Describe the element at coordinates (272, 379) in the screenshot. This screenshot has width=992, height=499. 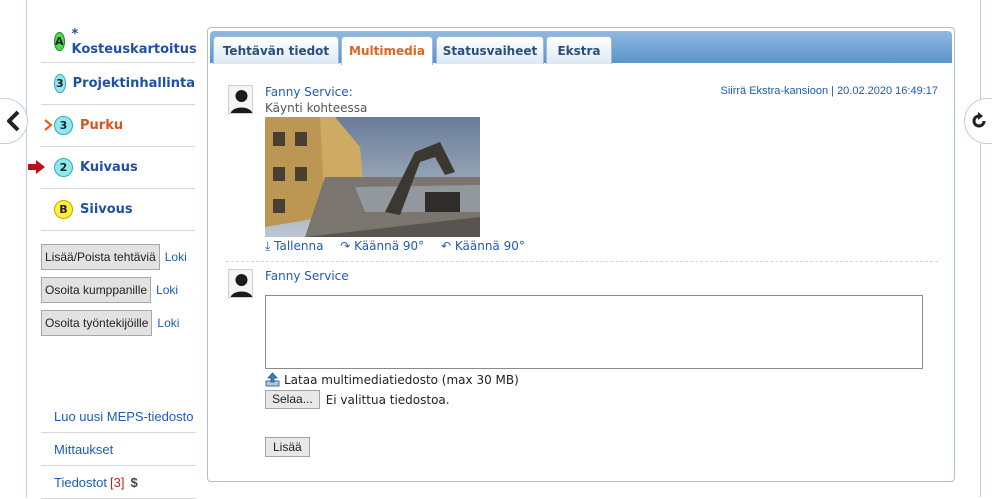
I see `upload-icon` at that location.